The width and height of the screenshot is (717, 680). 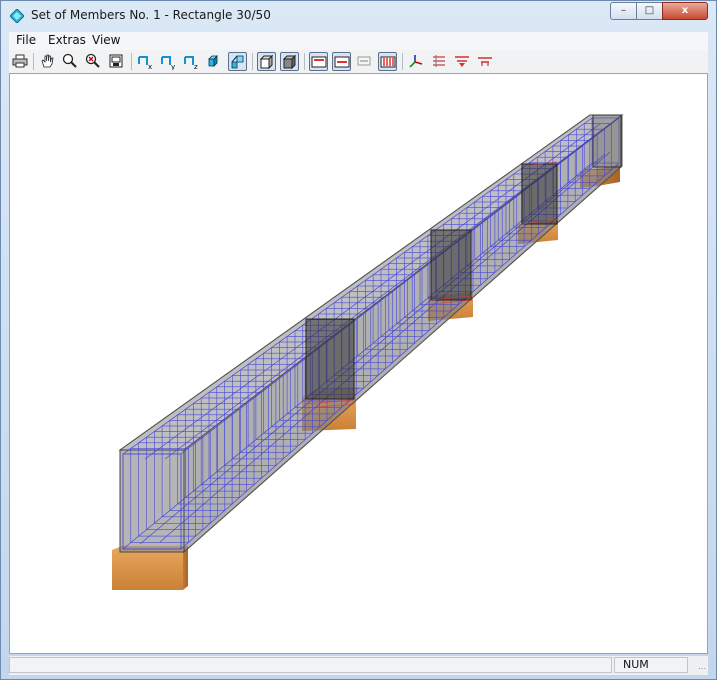 What do you see at coordinates (168, 61) in the screenshot?
I see `view-y-icon: y` at bounding box center [168, 61].